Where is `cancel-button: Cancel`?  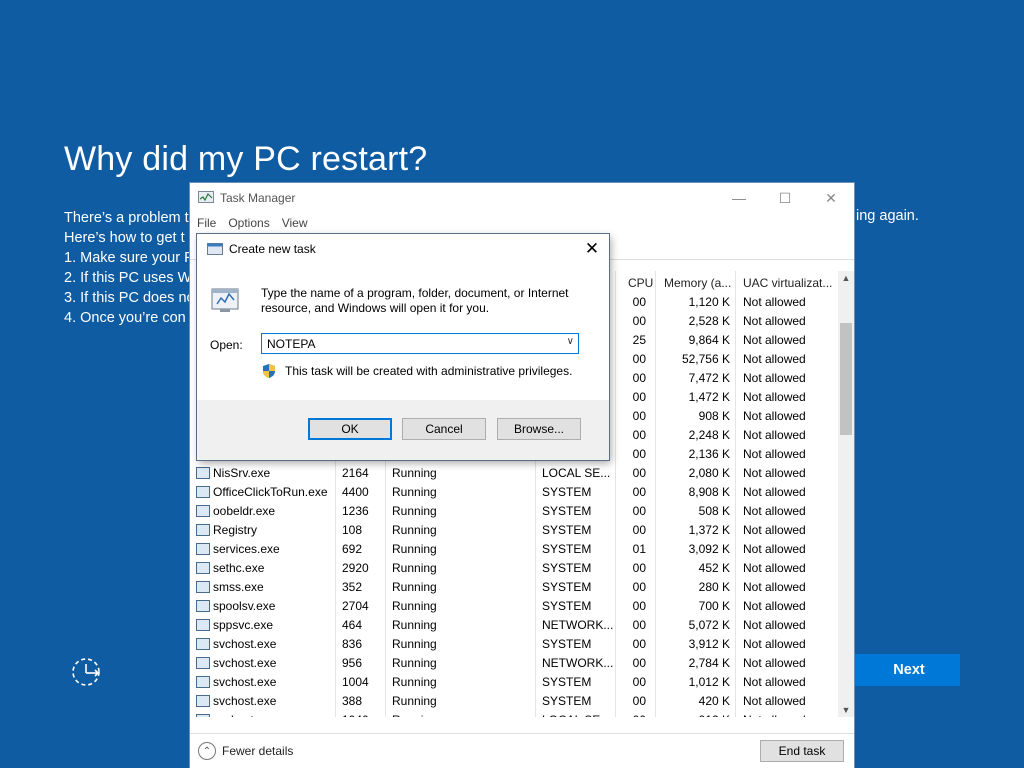
cancel-button: Cancel is located at coordinates (444, 429).